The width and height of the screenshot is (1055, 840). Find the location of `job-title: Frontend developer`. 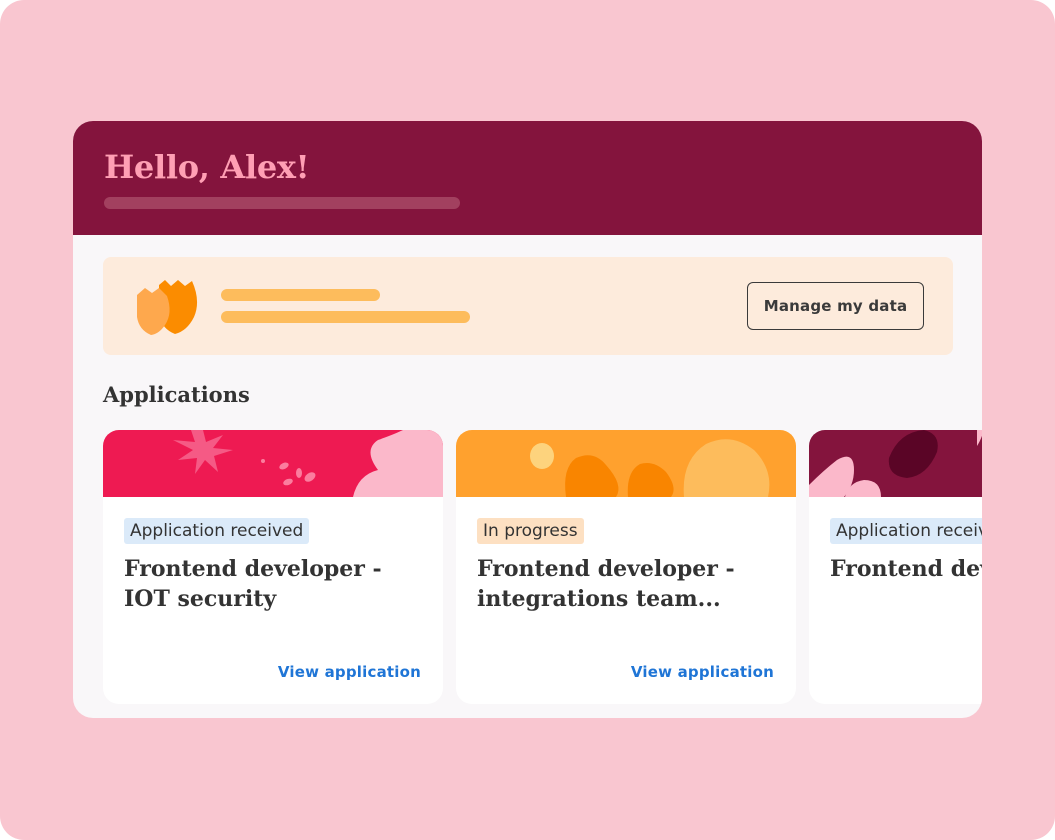

job-title: Frontend developer is located at coordinates (906, 569).